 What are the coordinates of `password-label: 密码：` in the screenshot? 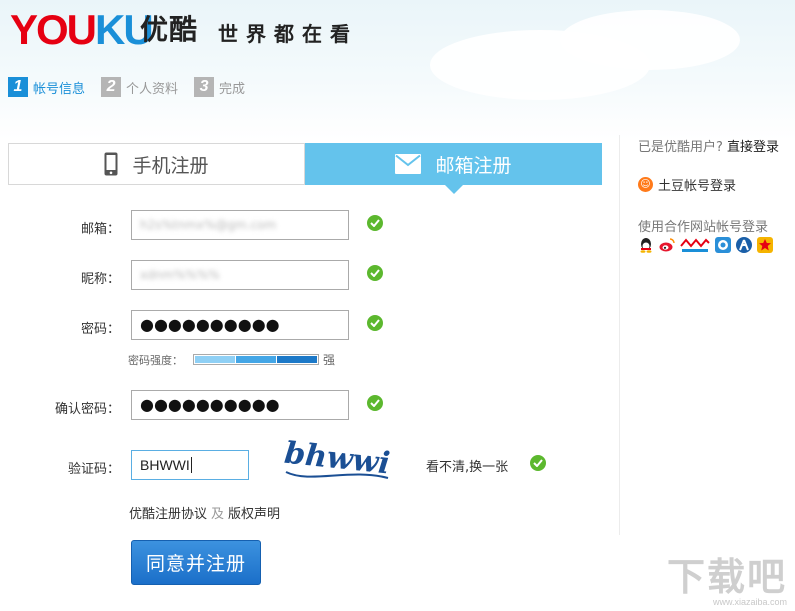 It's located at (100, 329).